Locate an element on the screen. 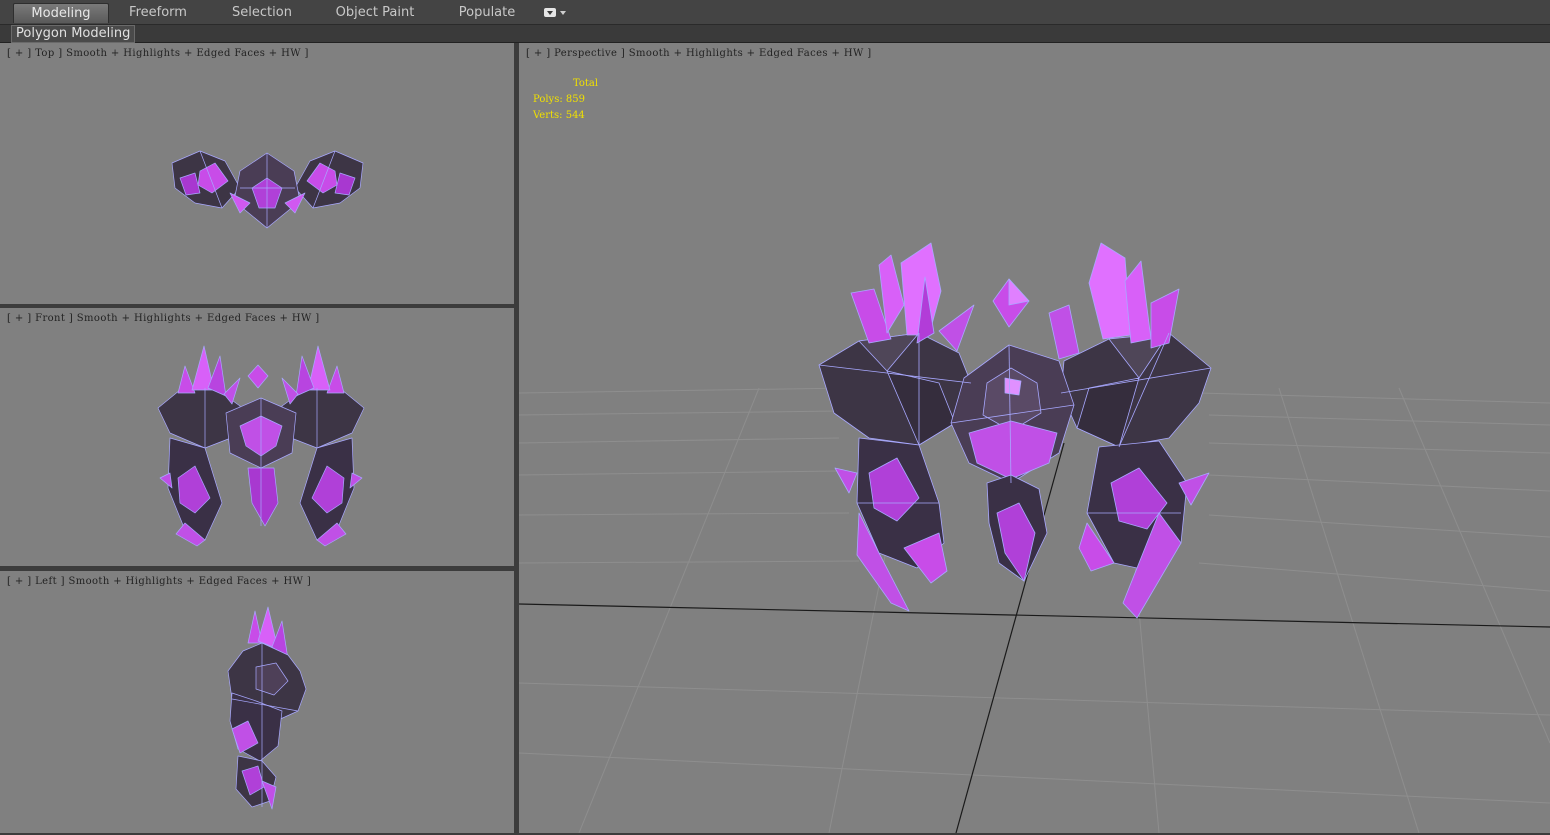 Image resolution: width=1550 pixels, height=835 pixels. chevron-down-icon is located at coordinates (563, 13).